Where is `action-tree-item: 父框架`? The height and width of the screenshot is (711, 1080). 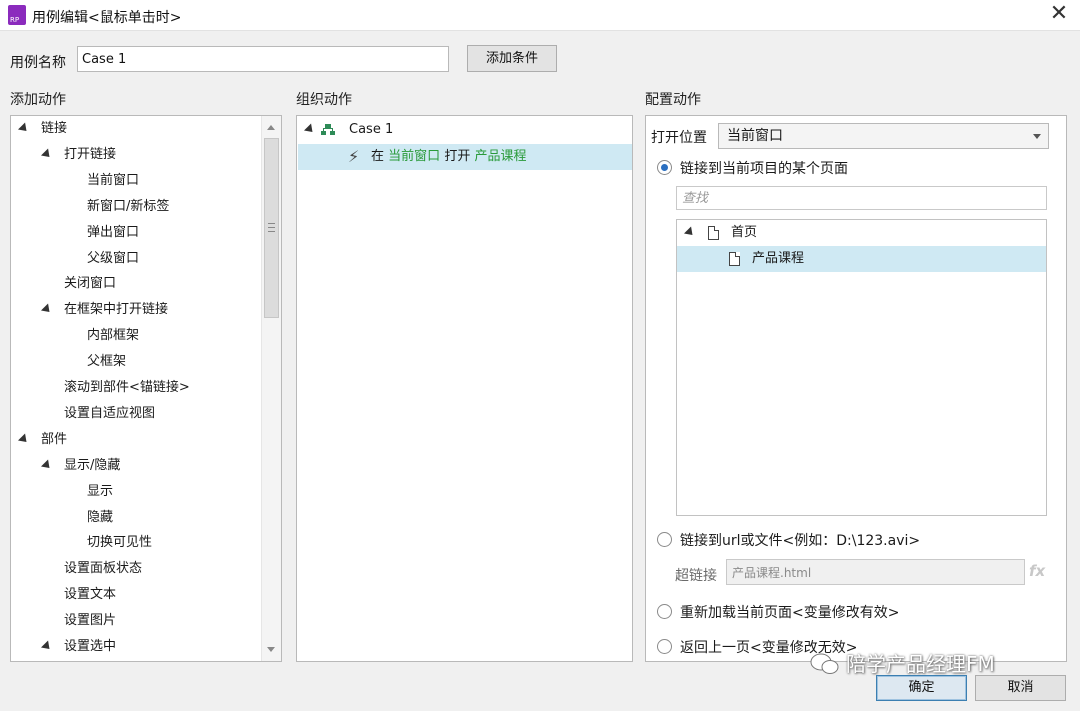
action-tree-item: 父框架 is located at coordinates (136, 362).